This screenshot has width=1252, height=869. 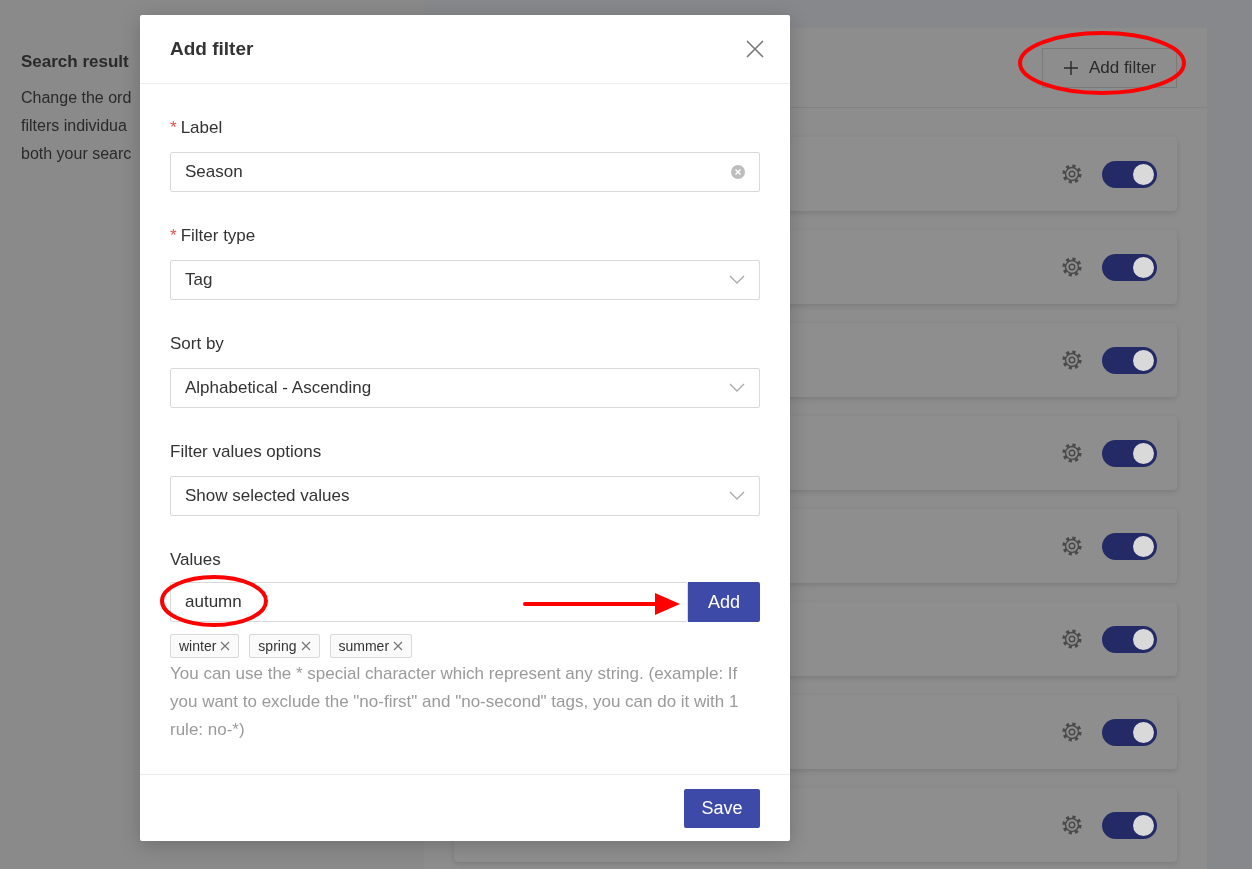 I want to click on add-button: Add, so click(x=724, y=602).